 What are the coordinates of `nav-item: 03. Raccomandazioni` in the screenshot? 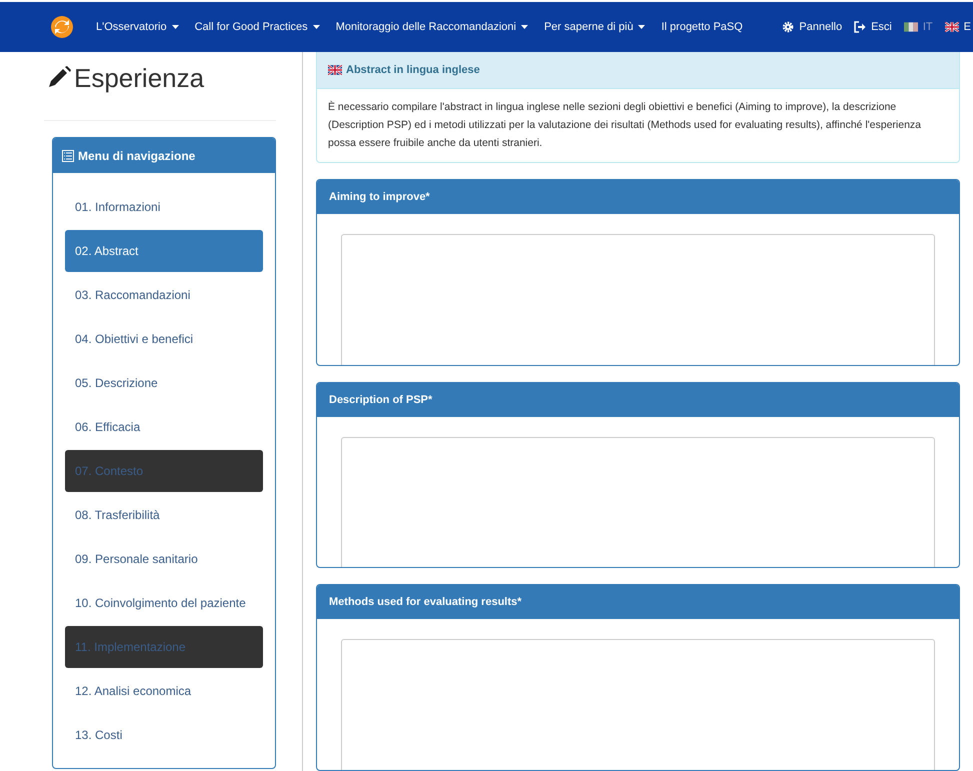 It's located at (164, 295).